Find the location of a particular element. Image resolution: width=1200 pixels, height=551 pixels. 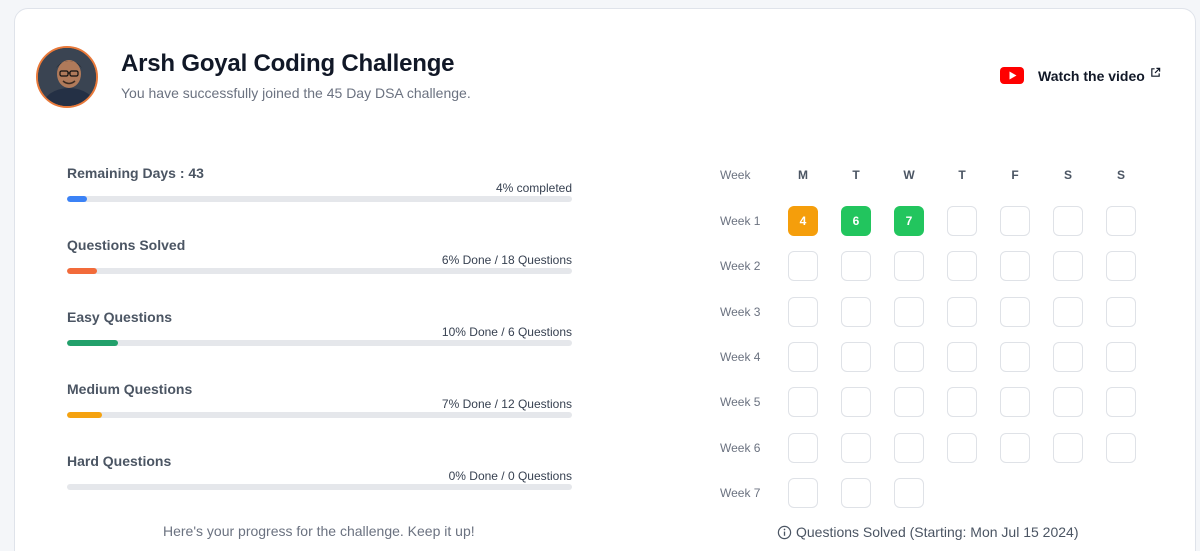

week-column-header: Week is located at coordinates (735, 175).